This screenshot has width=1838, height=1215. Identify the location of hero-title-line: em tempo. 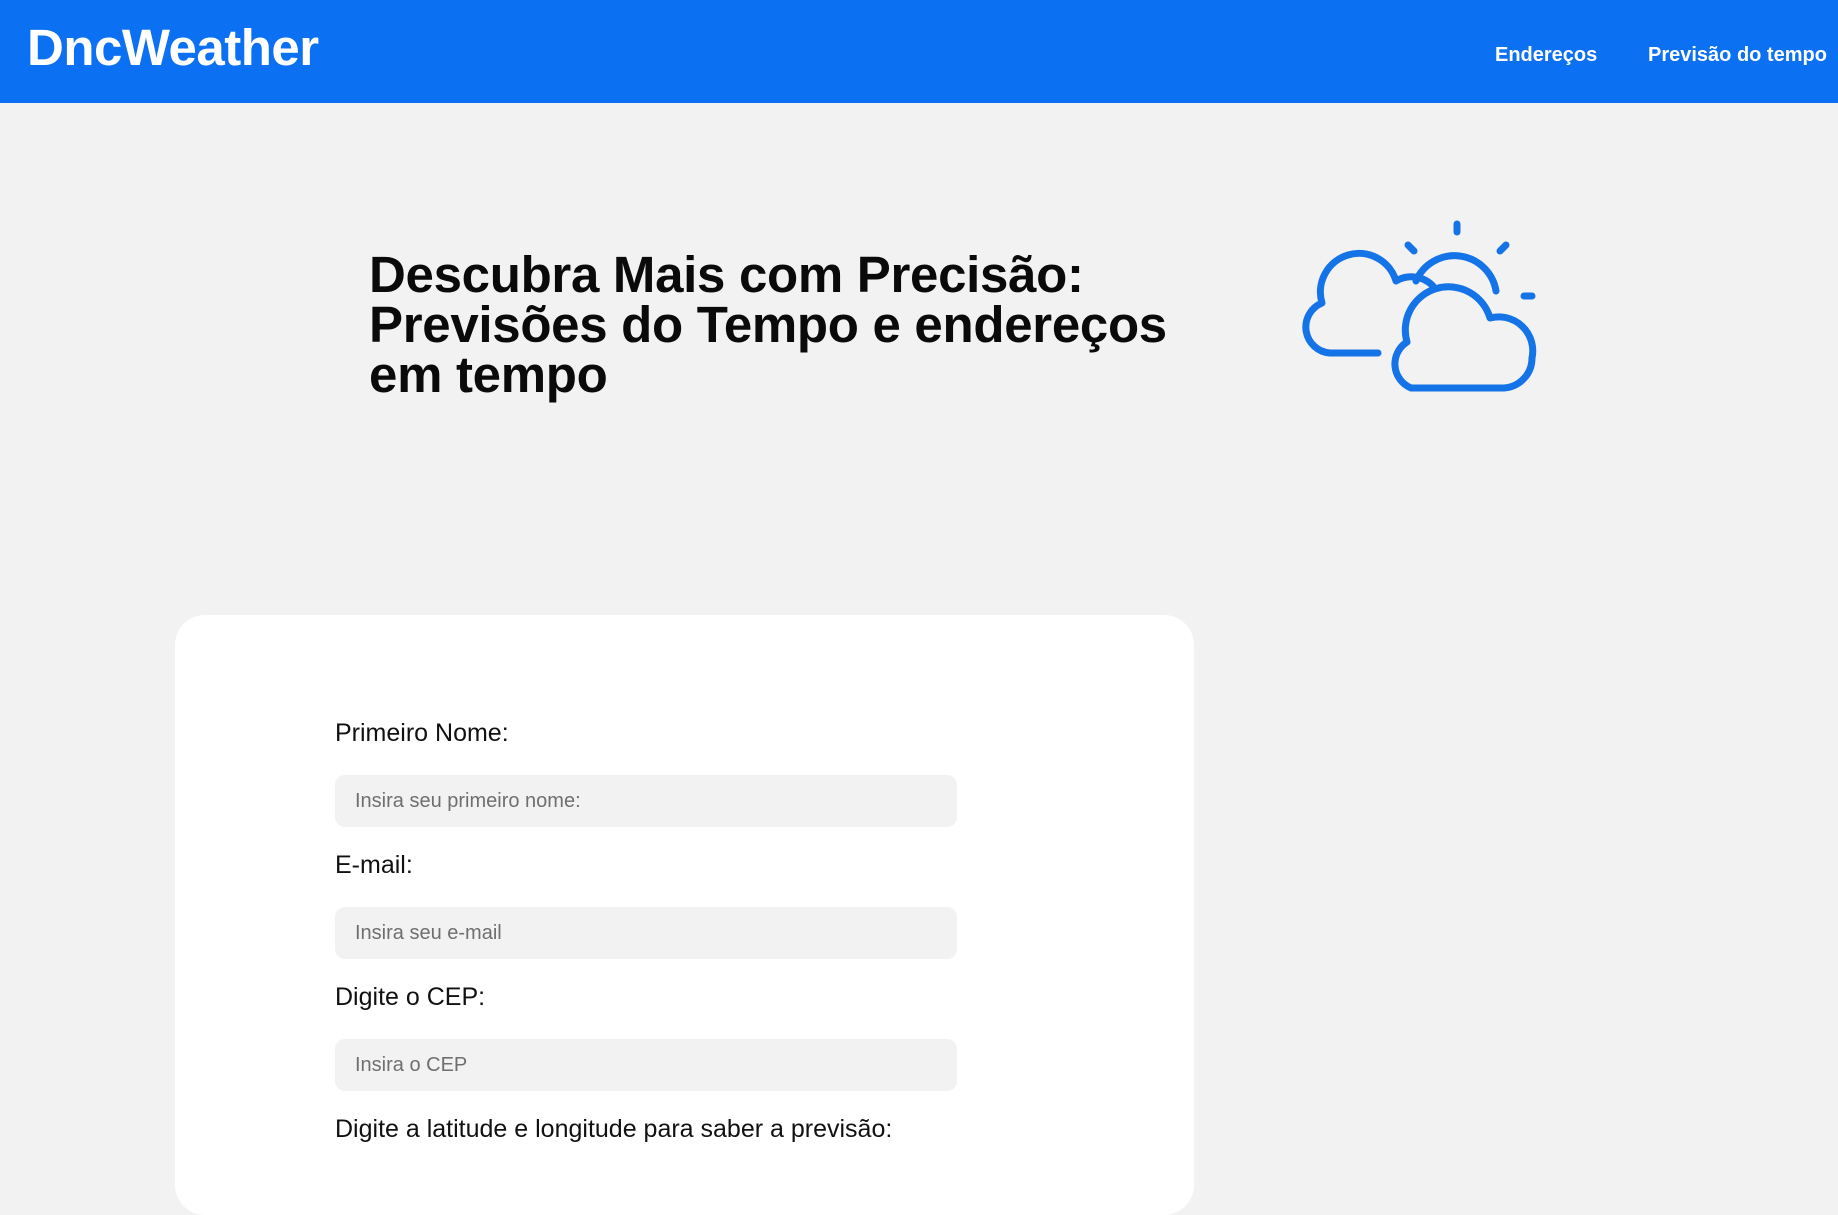
(488, 374).